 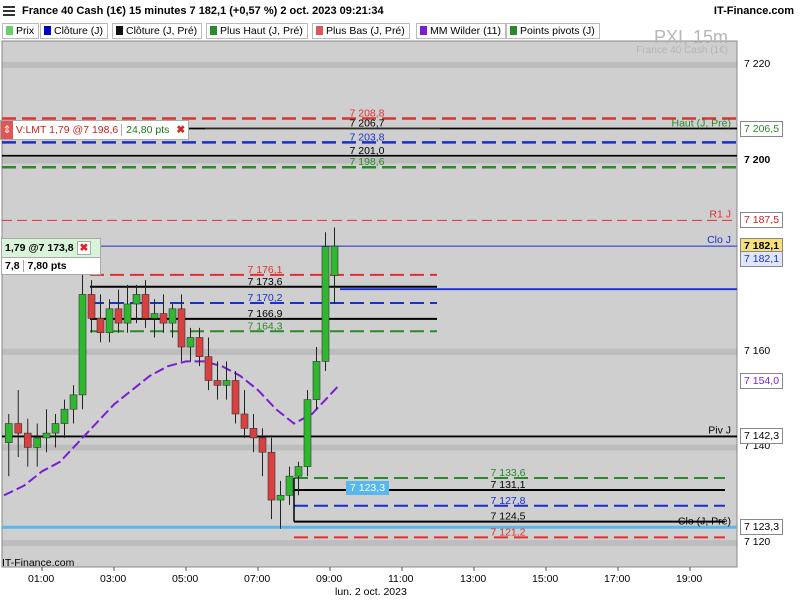 I want to click on x-tick-label: 01:00, so click(x=41, y=579).